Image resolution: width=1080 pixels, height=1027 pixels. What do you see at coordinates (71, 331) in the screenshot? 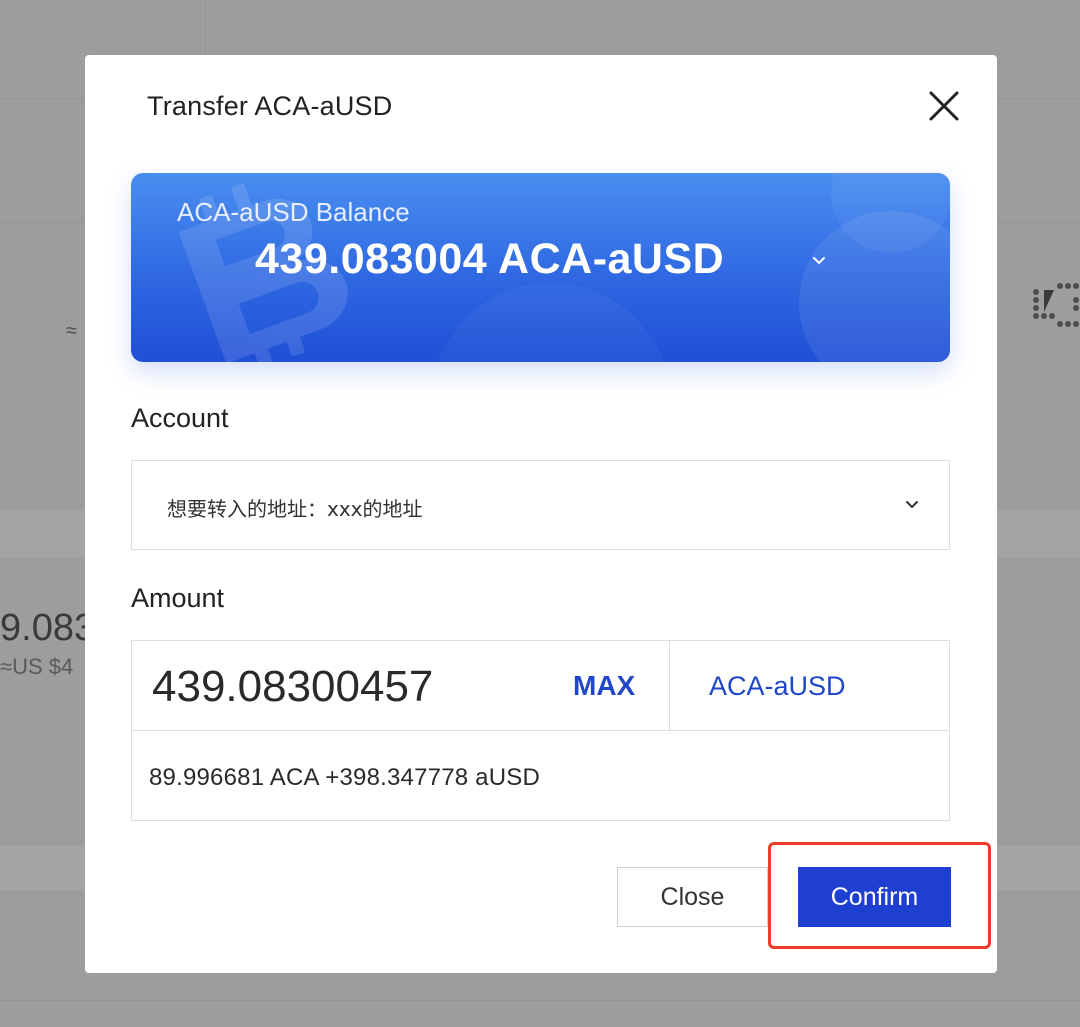
I see `bg-approx-symbol: ≈` at bounding box center [71, 331].